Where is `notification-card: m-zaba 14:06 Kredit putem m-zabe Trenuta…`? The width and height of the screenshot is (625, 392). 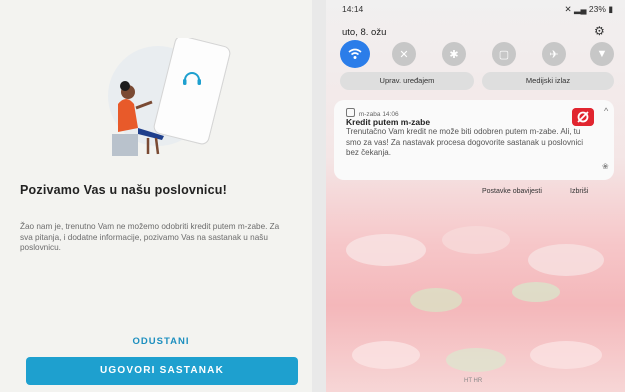 notification-card: m-zaba 14:06 Kredit putem m-zabe Trenuta… is located at coordinates (474, 140).